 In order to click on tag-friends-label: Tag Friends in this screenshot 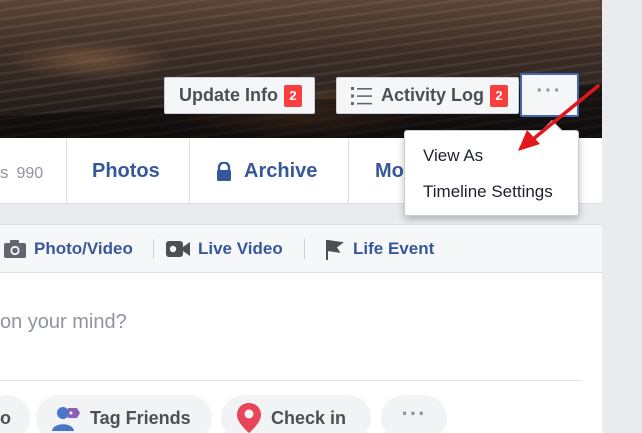, I will do `click(140, 417)`.